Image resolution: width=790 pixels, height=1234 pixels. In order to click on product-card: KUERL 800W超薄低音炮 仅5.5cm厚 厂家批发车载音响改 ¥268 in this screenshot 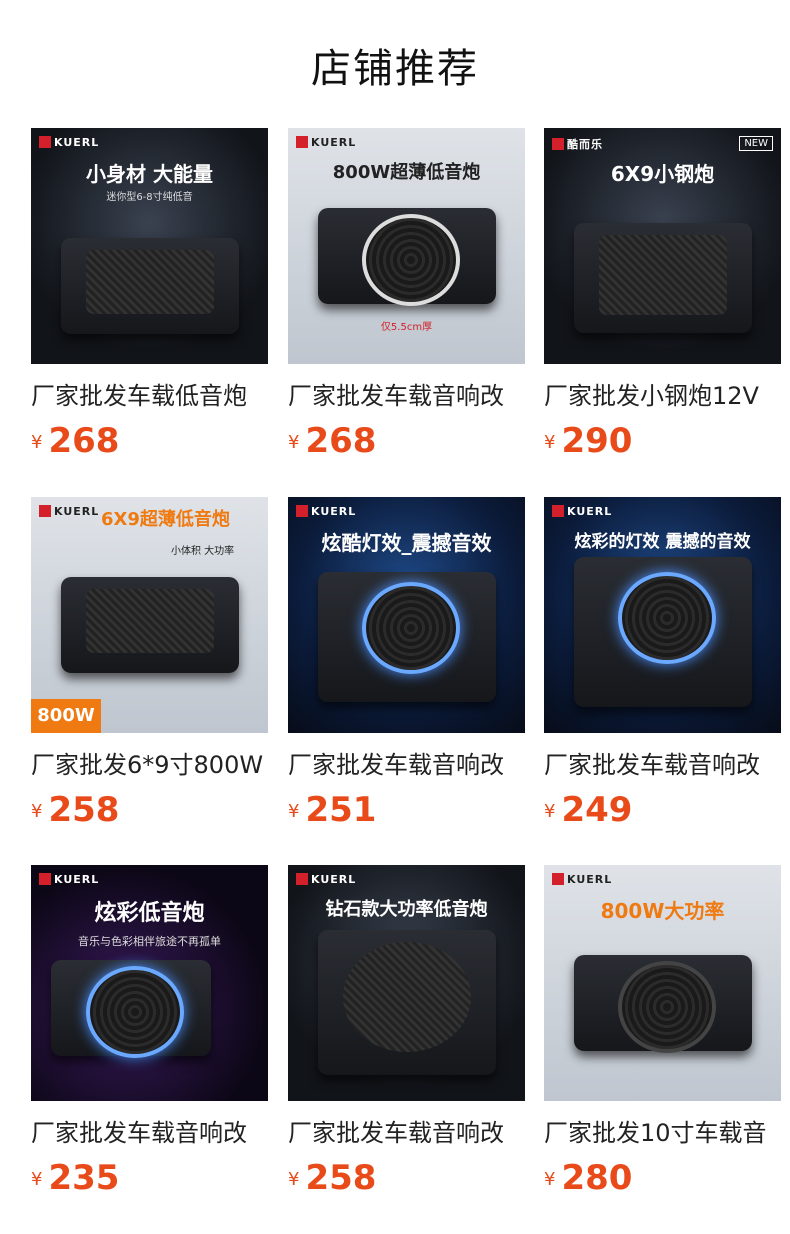, I will do `click(406, 294)`.